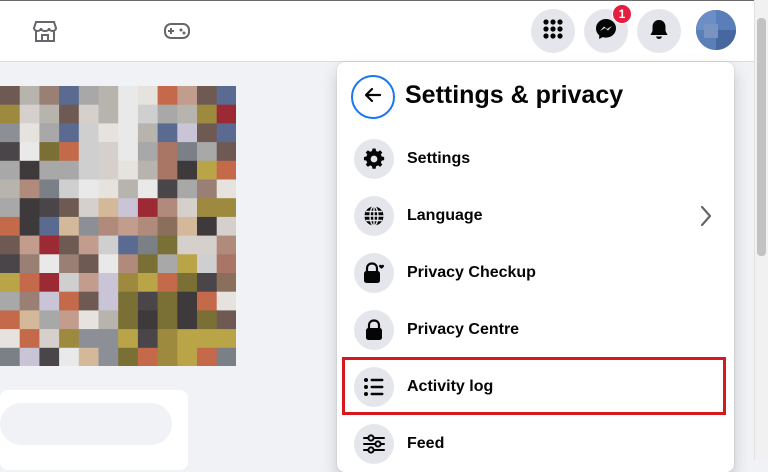  I want to click on top-navigation-bar: 1, so click(377, 31).